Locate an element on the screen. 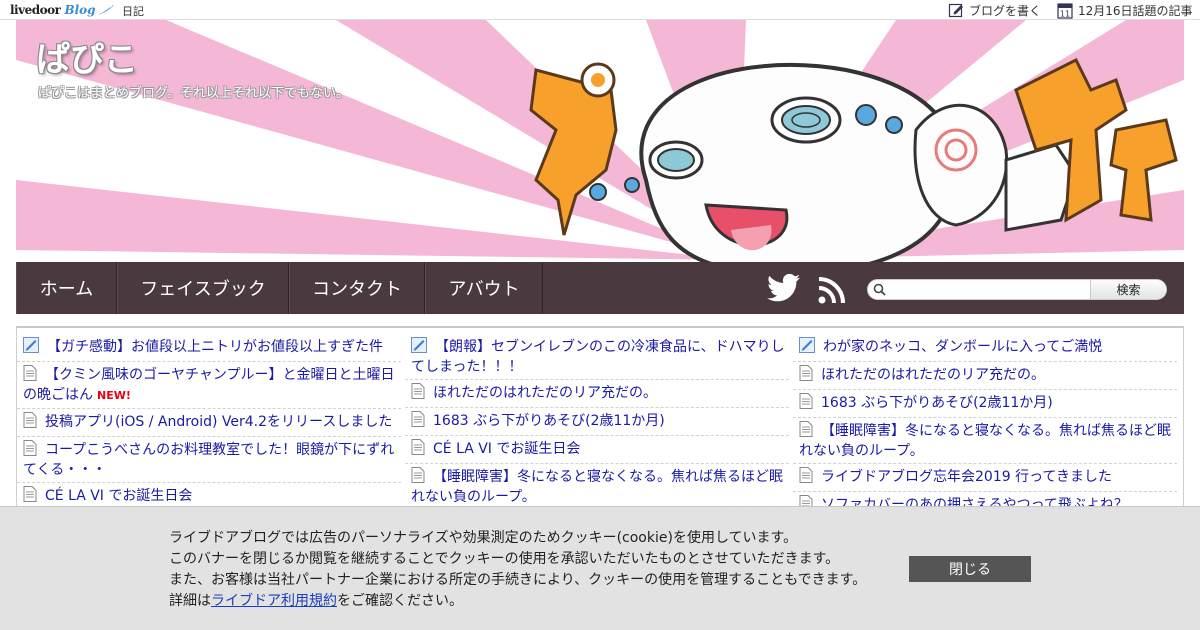  cookie-detail-suffix: をご確認ください。 is located at coordinates (400, 601).